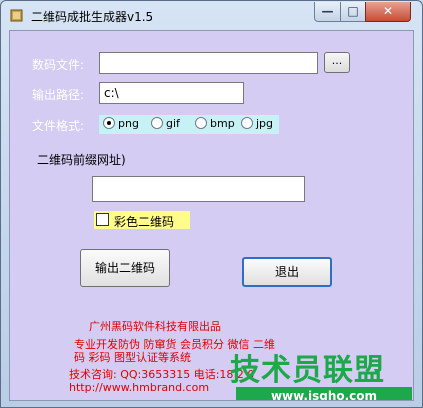  I want to click on close-button: ✕, so click(388, 12).